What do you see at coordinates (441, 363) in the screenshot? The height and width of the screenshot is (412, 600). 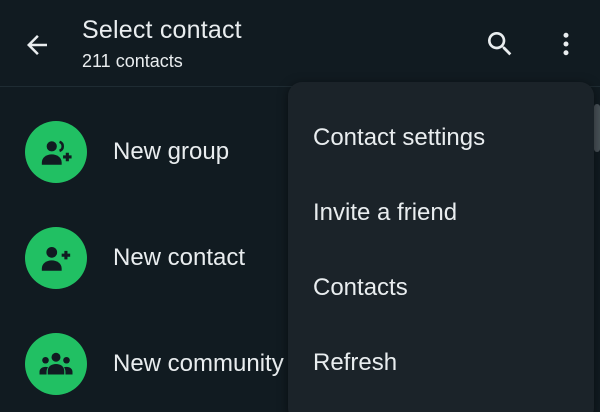 I see `menu-item-refresh: Refresh` at bounding box center [441, 363].